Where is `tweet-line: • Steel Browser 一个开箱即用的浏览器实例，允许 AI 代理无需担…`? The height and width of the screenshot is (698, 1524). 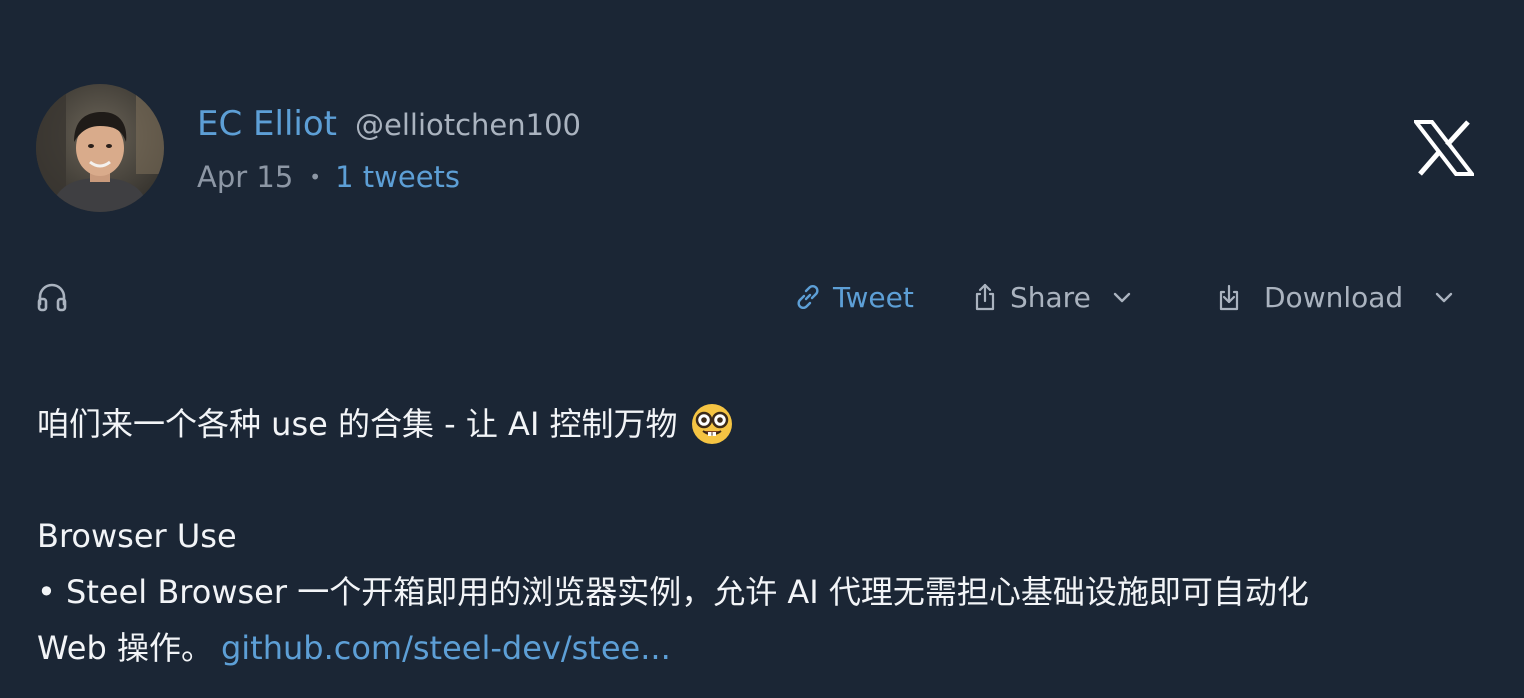
tweet-line: • Steel Browser 一个开箱即用的浏览器实例，允许 AI 代理无需担… is located at coordinates (757, 592).